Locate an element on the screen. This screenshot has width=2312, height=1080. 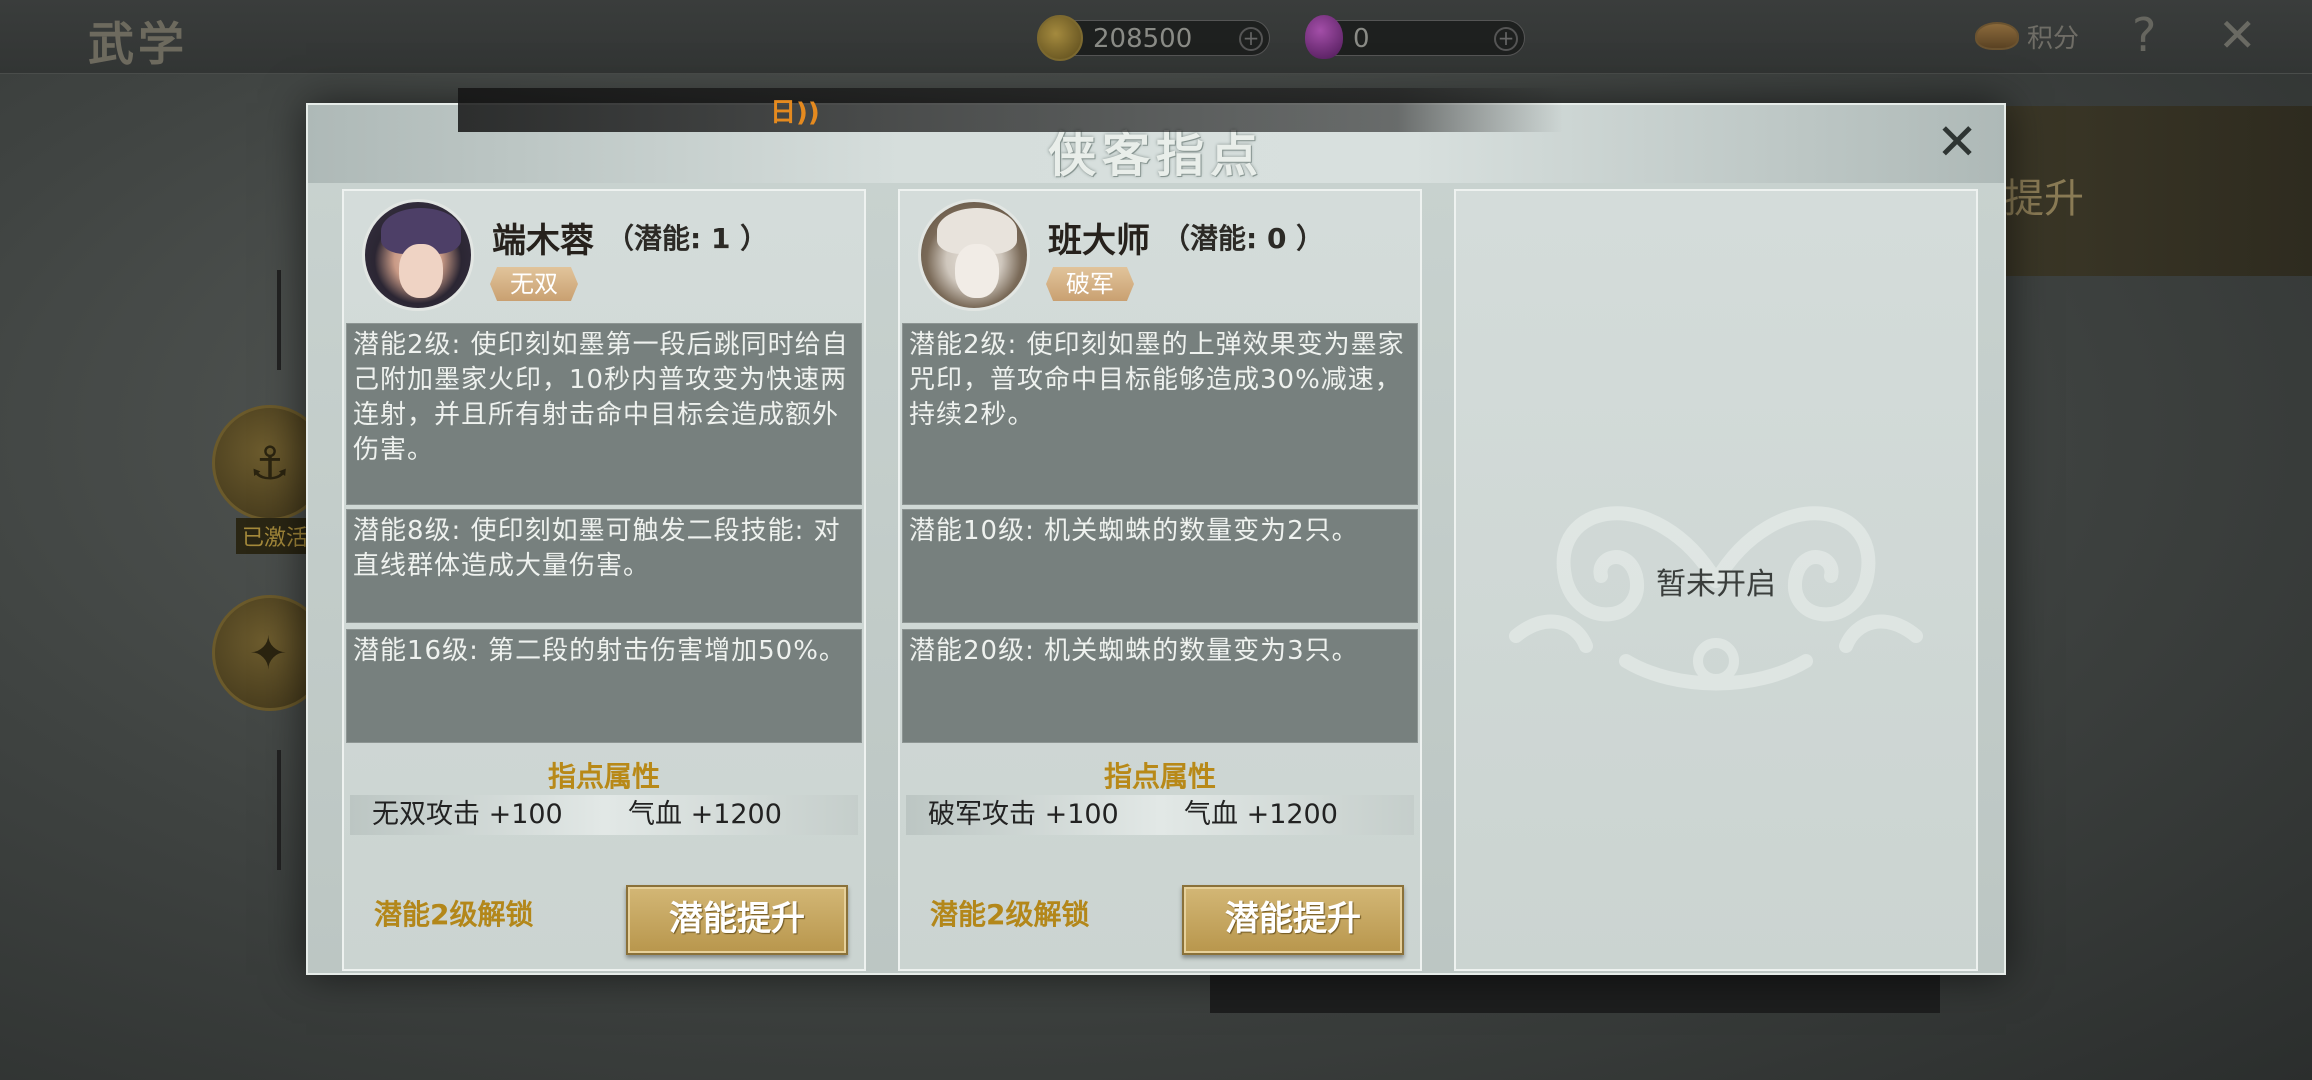
points-button: 积分 is located at coordinates (2027, 36).